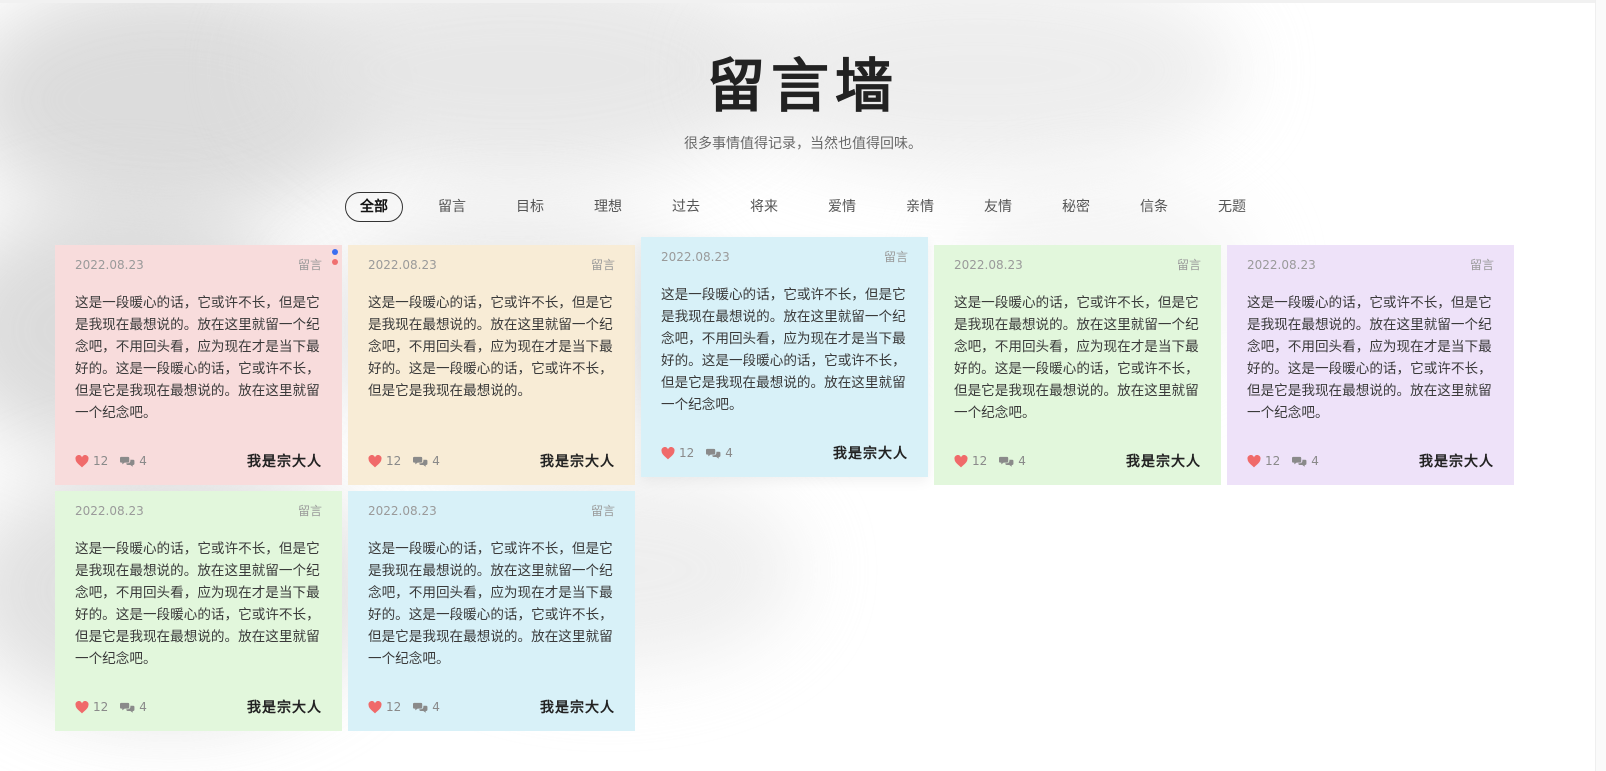 Image resolution: width=1606 pixels, height=771 pixels. Describe the element at coordinates (452, 207) in the screenshot. I see `tab-1: 留言` at that location.